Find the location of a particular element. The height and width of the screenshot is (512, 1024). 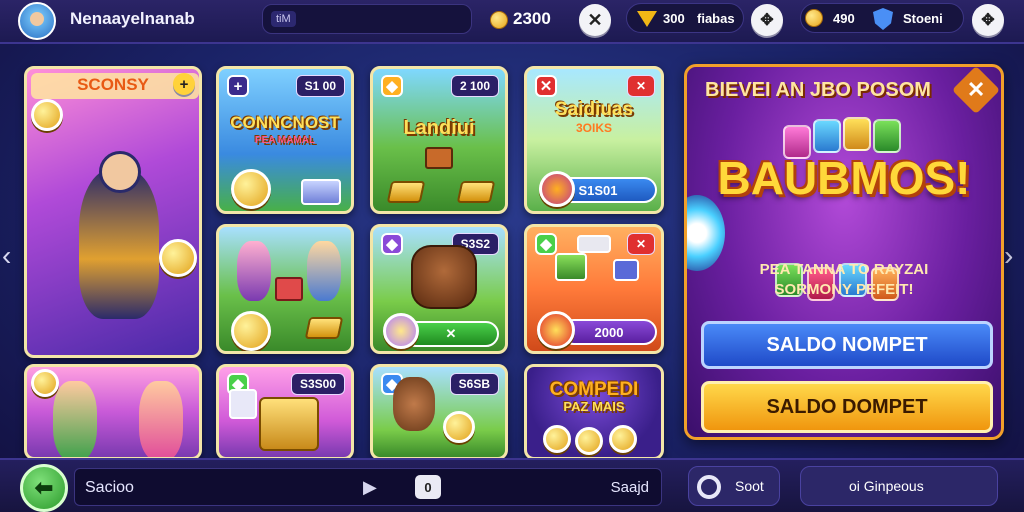

carousel-left-arrow: ‹ is located at coordinates (6, 256).